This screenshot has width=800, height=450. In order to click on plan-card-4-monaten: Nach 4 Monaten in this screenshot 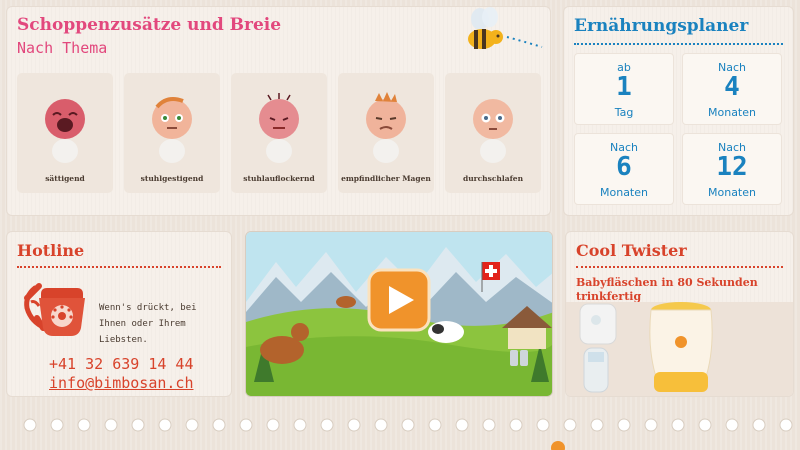, I will do `click(732, 89)`.